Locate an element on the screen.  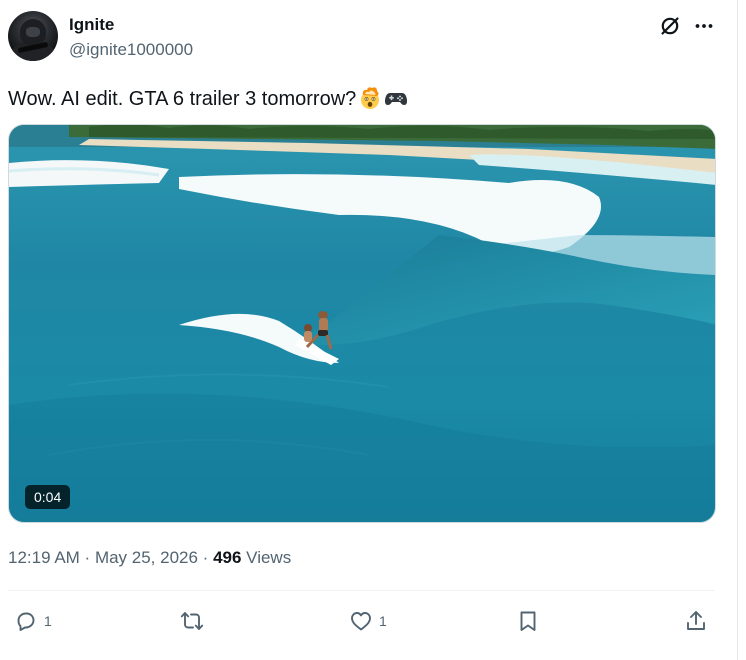
share-icon is located at coordinates (696, 620).